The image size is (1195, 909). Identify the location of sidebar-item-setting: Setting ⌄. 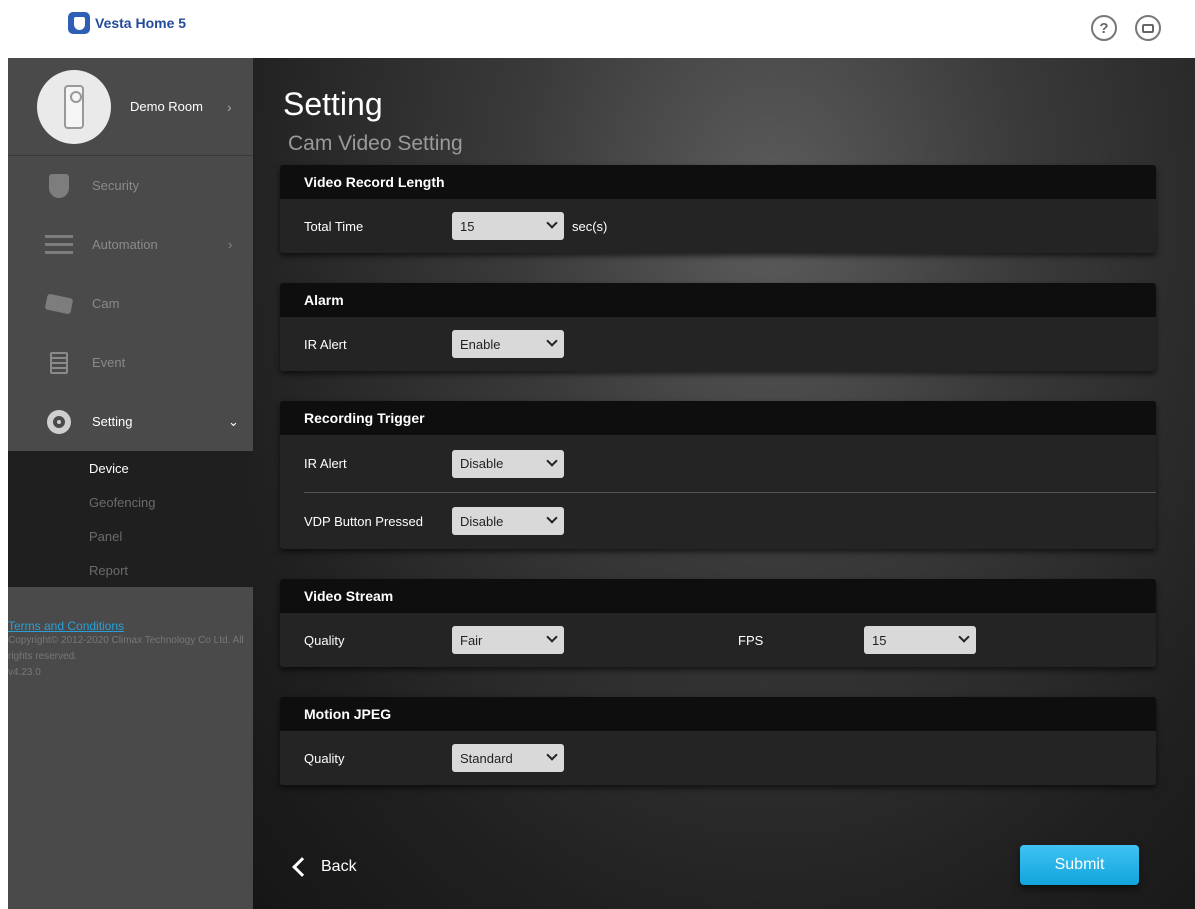
(130, 421).